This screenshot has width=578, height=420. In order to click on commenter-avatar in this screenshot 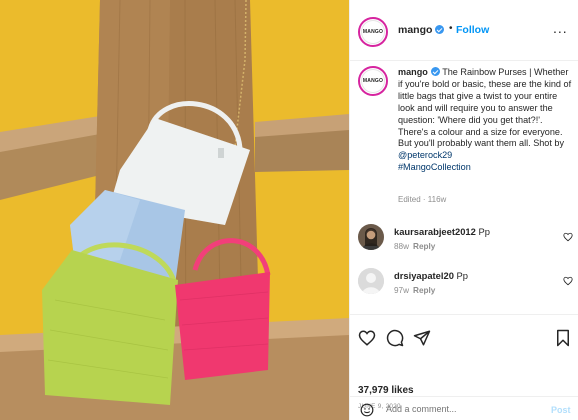, I will do `click(371, 237)`.